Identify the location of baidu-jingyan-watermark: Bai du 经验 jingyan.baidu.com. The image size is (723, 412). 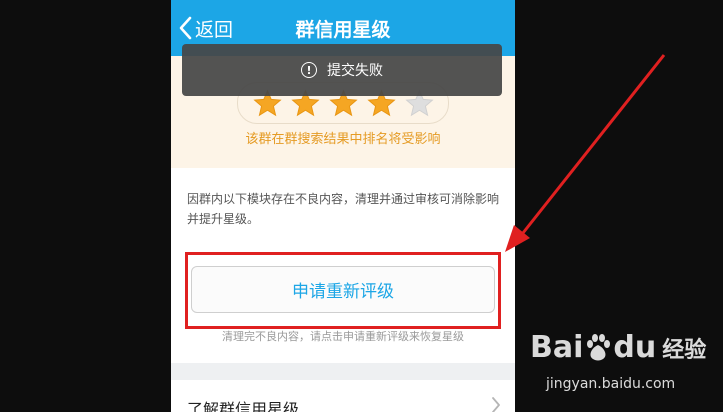
(625, 370).